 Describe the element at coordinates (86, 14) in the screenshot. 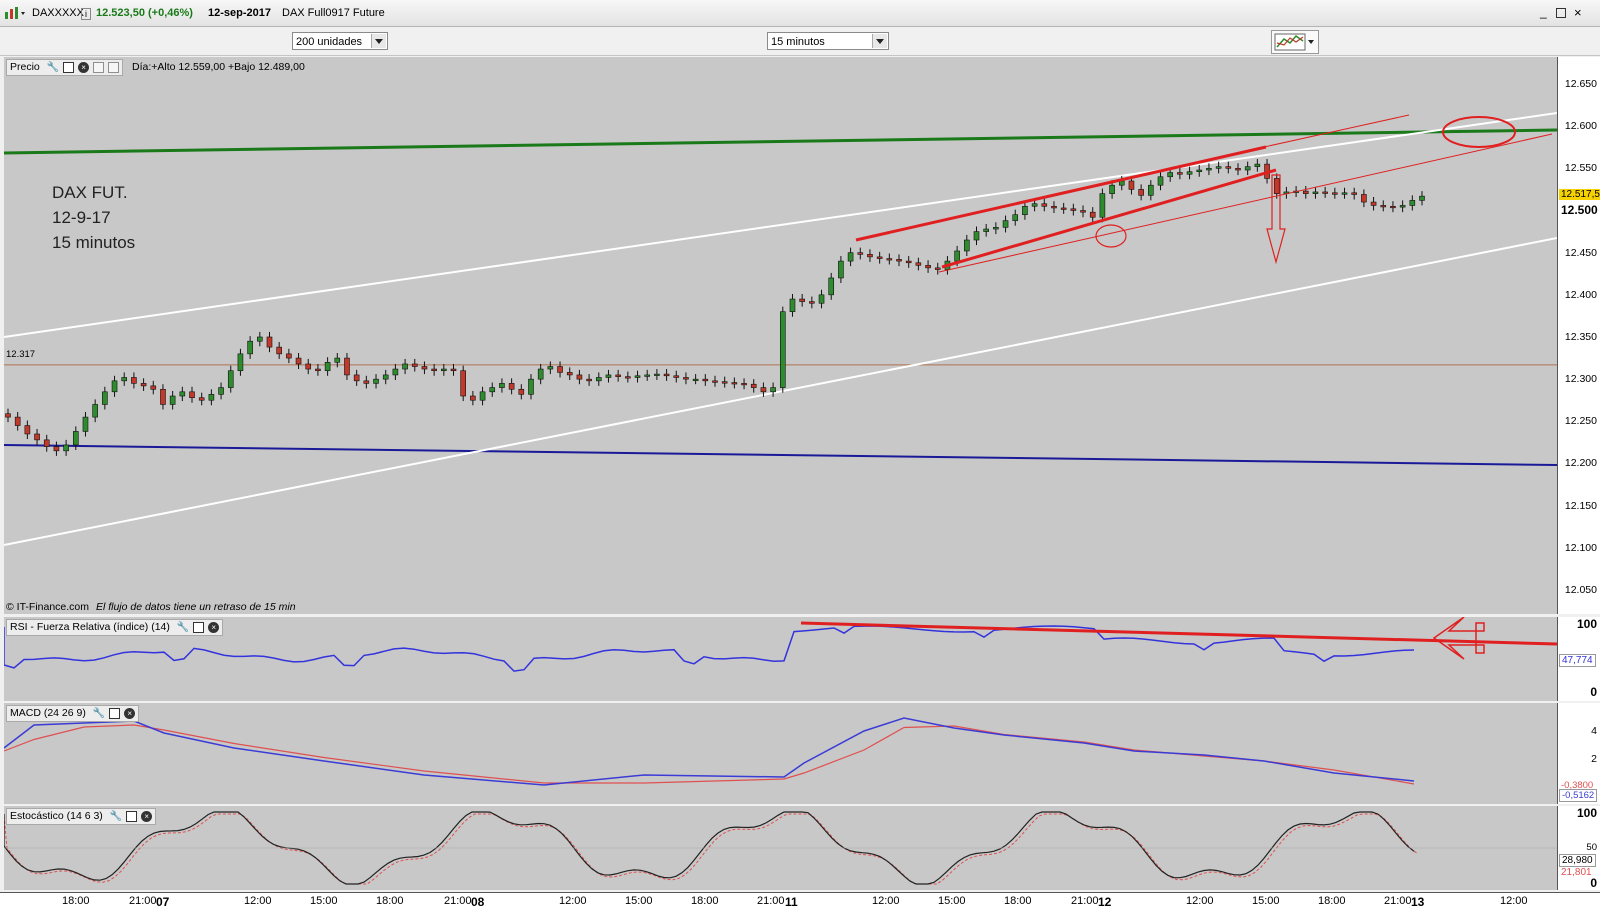

I see `info-icon: i` at that location.